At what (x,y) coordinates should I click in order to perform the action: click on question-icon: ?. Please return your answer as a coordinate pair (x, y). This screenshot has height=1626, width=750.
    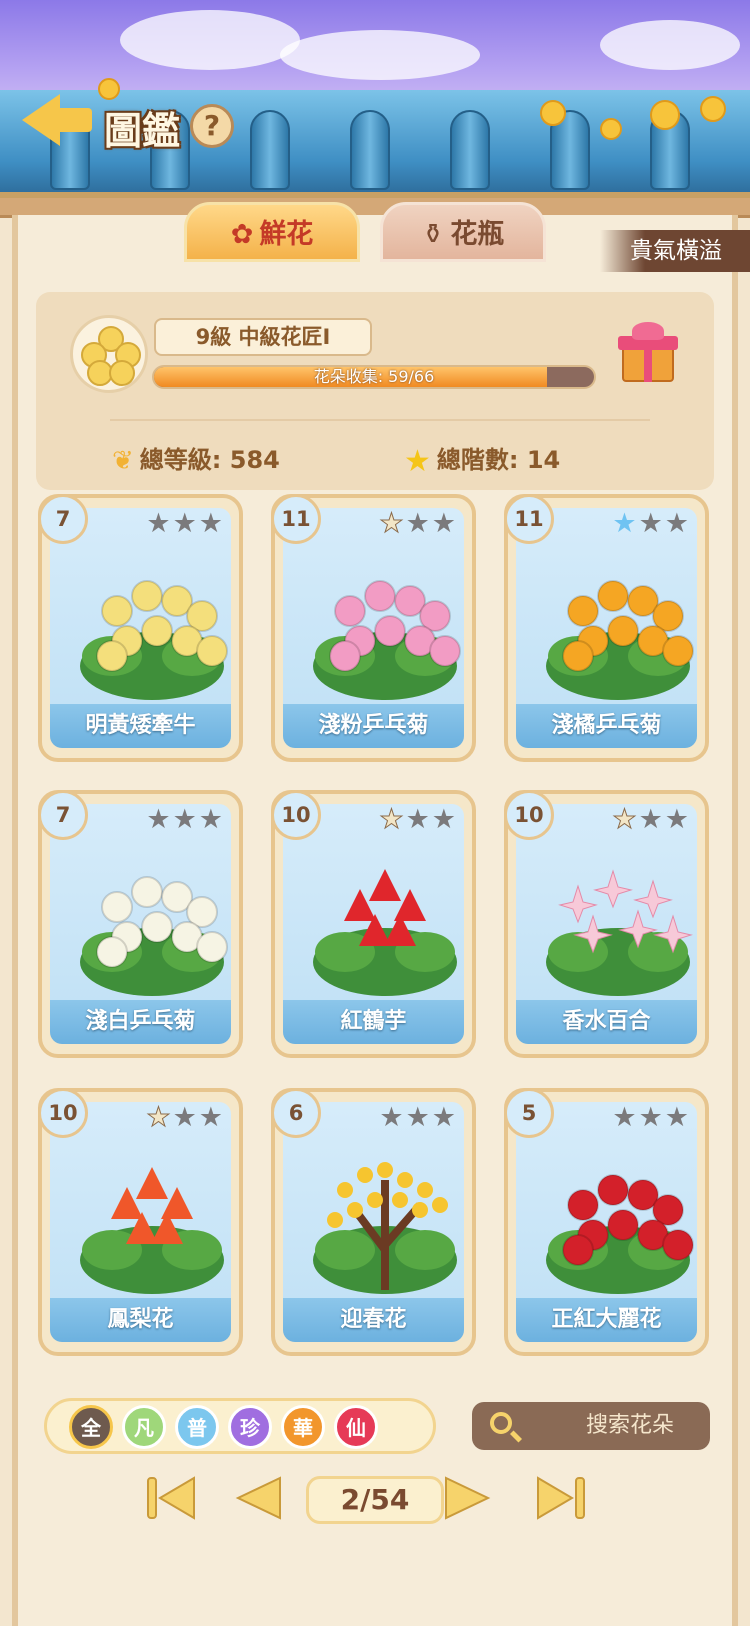
    Looking at the image, I should click on (212, 126).